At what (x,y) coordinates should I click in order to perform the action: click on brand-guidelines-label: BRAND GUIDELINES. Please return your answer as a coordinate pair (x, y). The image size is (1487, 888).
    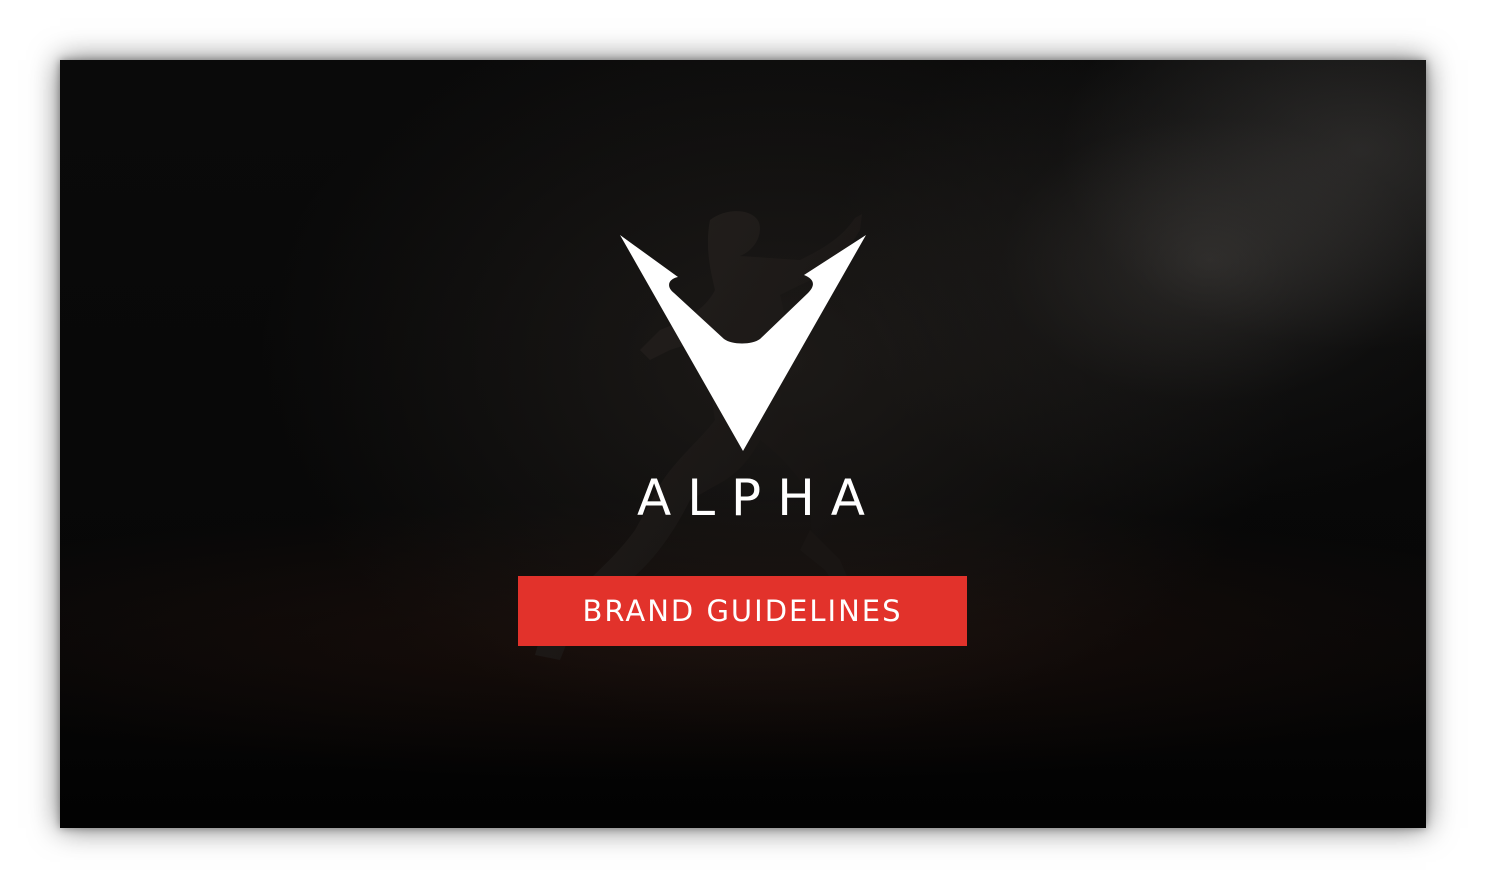
    Looking at the image, I should click on (742, 611).